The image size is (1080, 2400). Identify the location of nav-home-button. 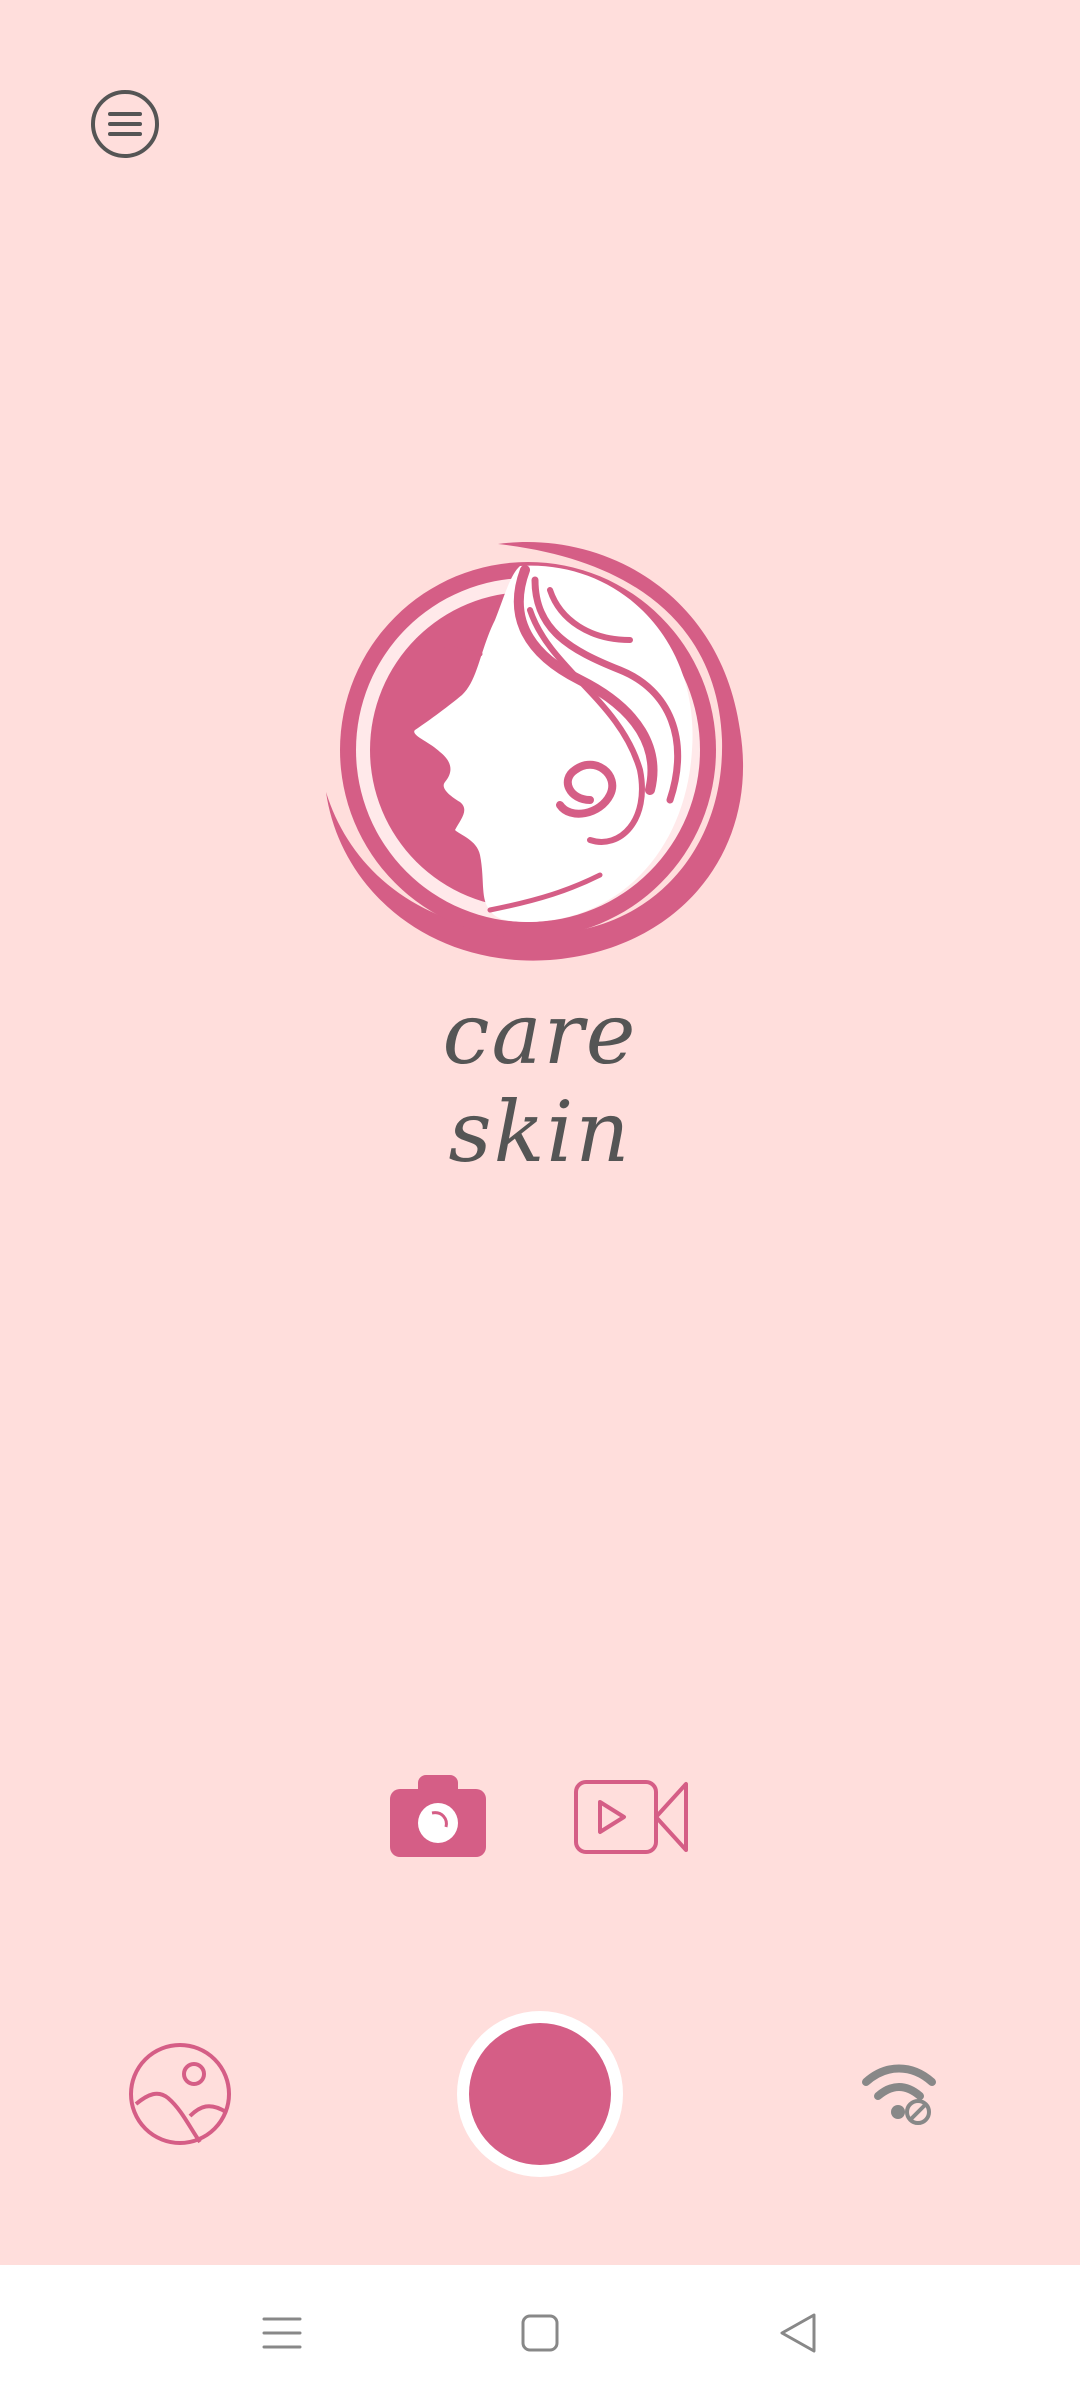
(540, 2333).